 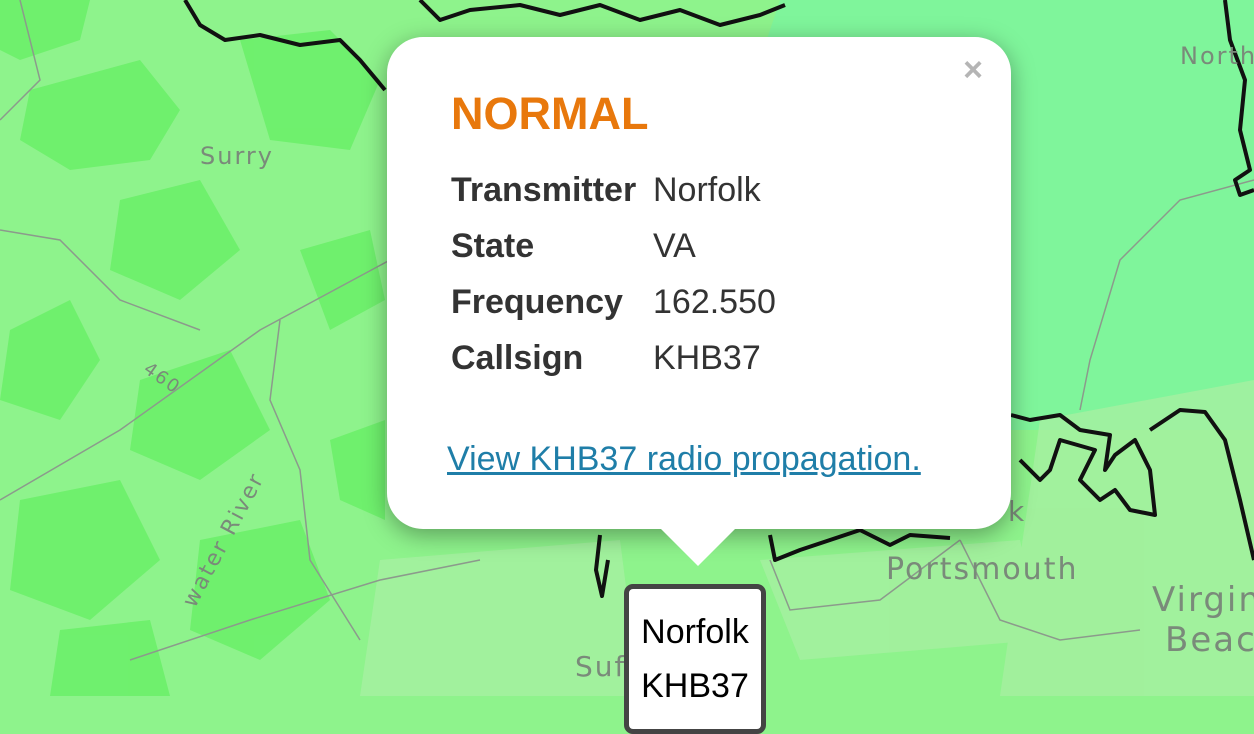 What do you see at coordinates (1217, 56) in the screenshot?
I see `place-label: North` at bounding box center [1217, 56].